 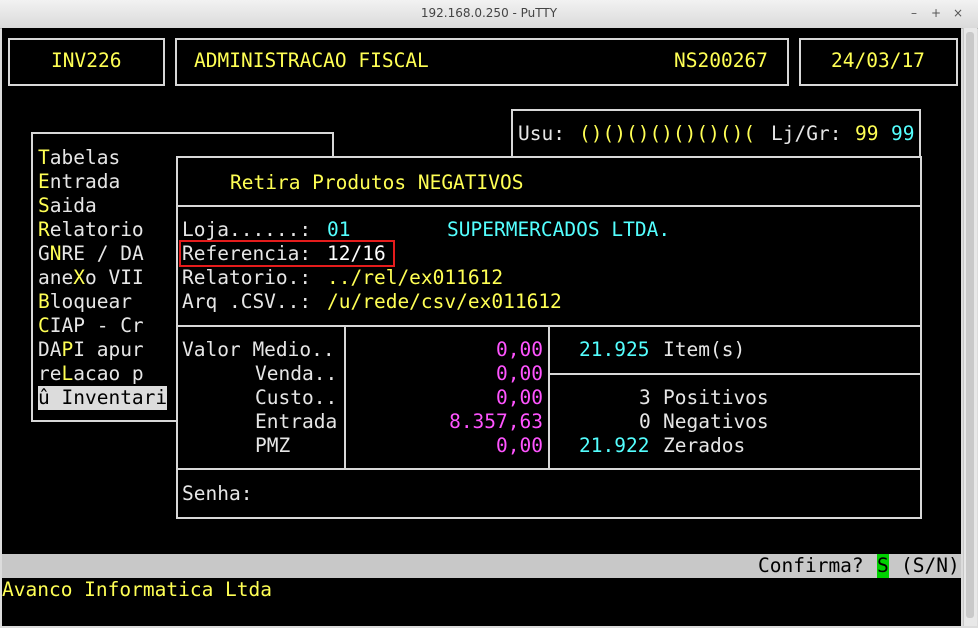 I want to click on group-value: 99, so click(x=903, y=133).